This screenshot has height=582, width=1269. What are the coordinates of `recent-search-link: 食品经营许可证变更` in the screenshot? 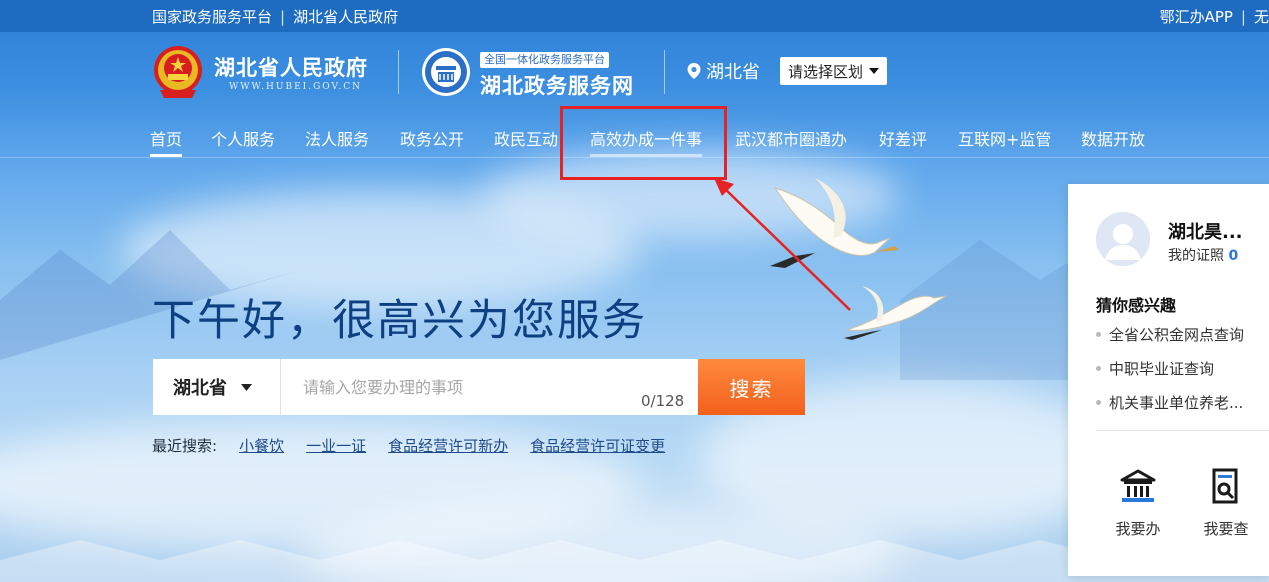 It's located at (597, 445).